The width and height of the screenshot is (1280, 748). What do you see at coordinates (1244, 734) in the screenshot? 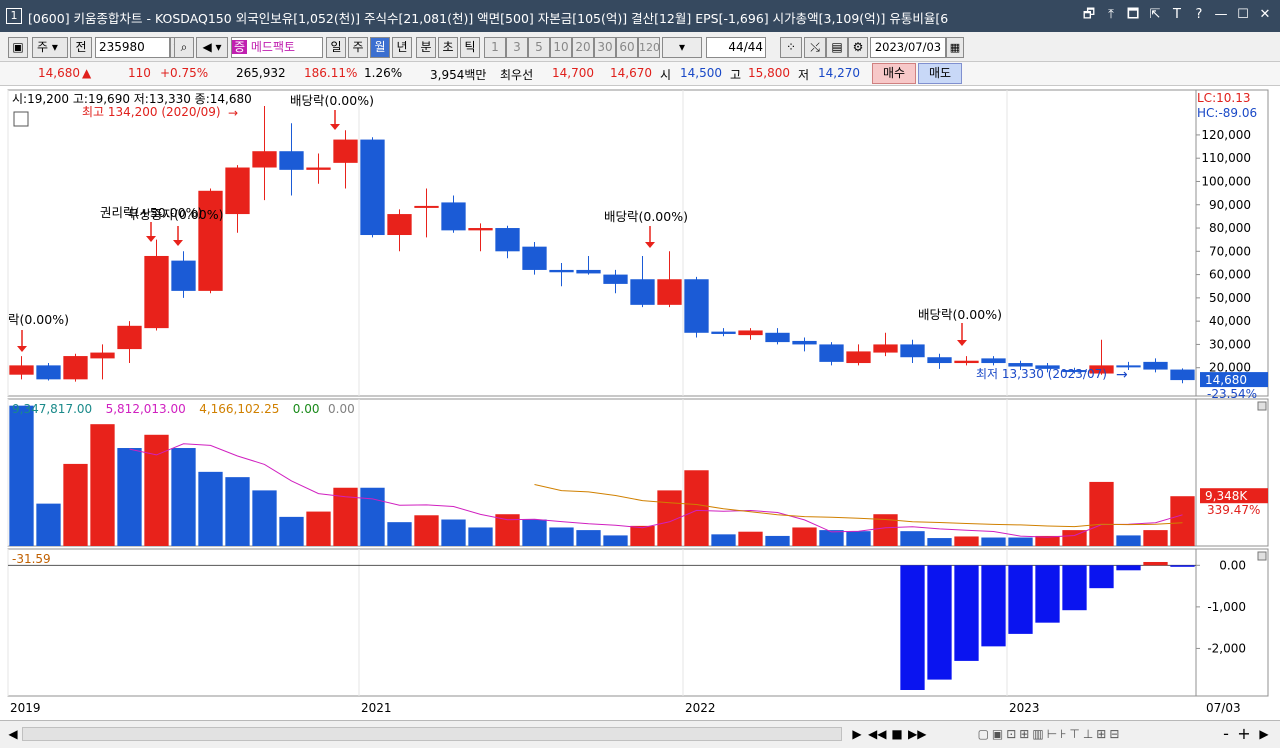
I see `zoom-in-icon: +` at bounding box center [1244, 734].